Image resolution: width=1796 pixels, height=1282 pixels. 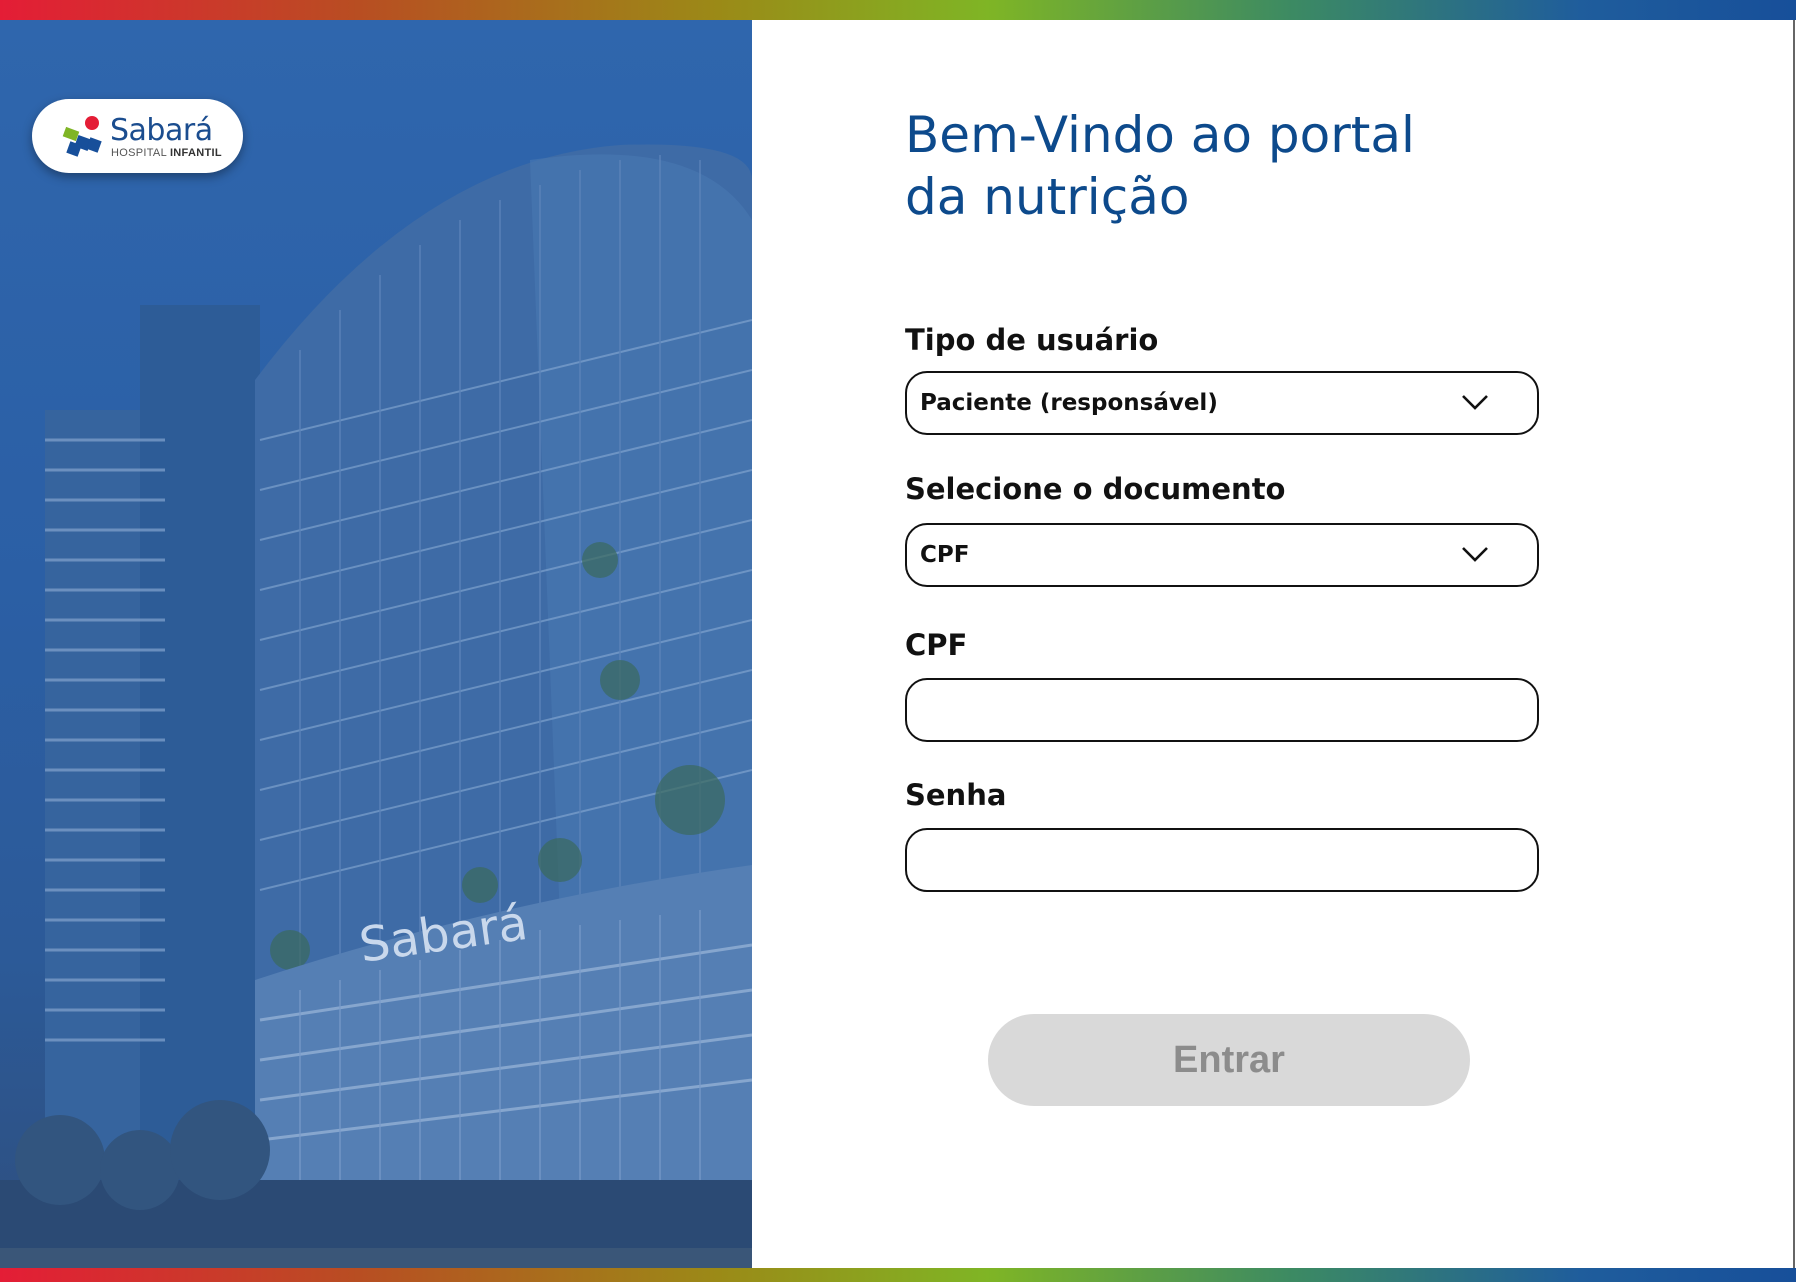 What do you see at coordinates (1229, 1060) in the screenshot?
I see `enter-button: Entrar` at bounding box center [1229, 1060].